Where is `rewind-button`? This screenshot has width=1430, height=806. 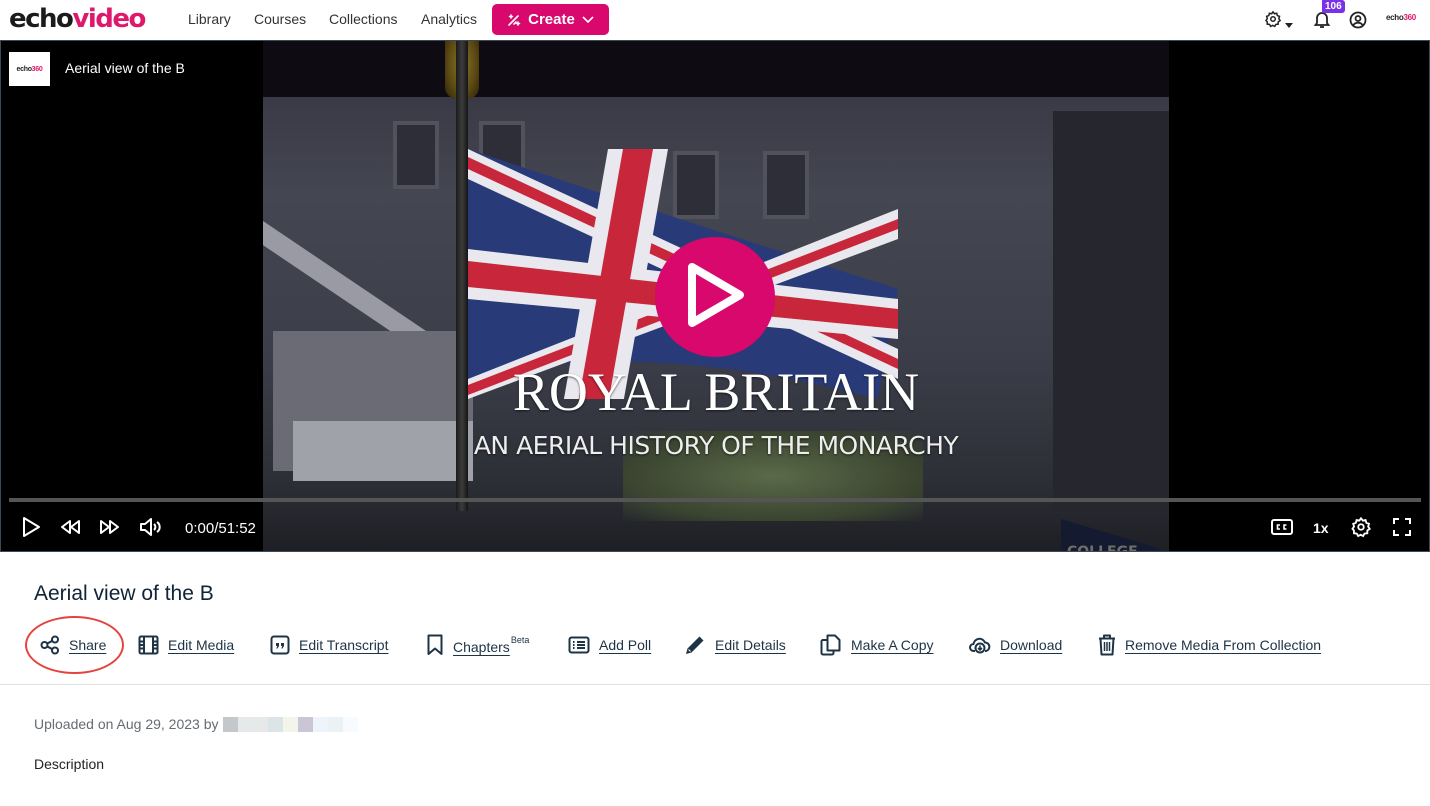
rewind-button is located at coordinates (70, 529).